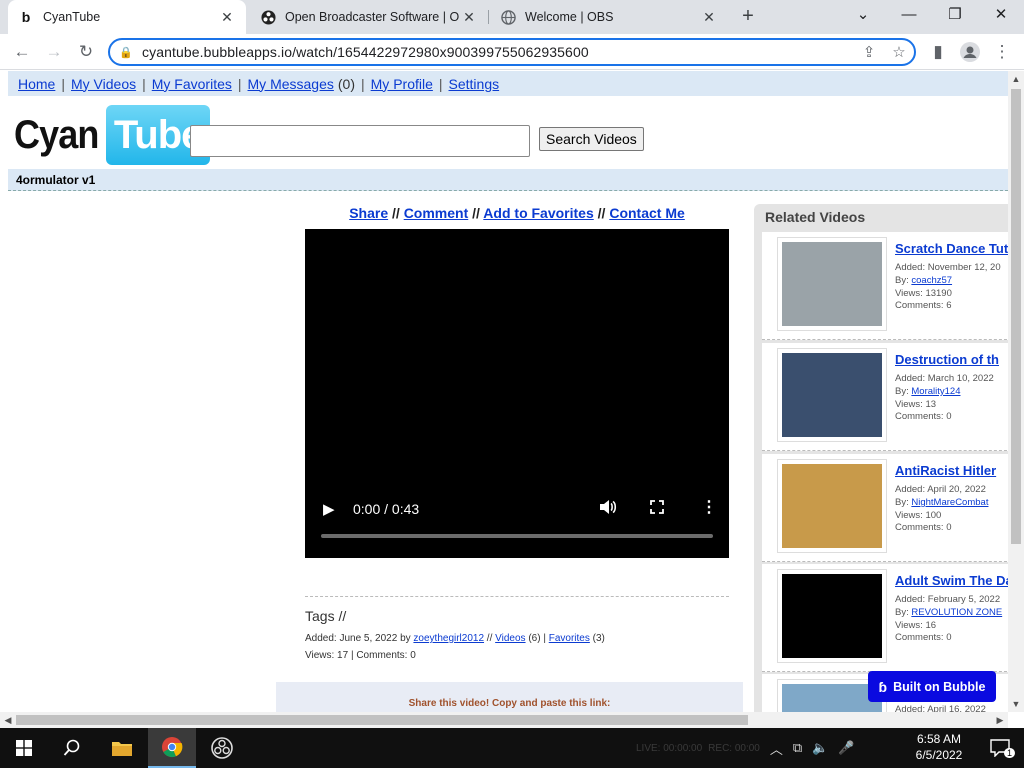  Describe the element at coordinates (951, 248) in the screenshot. I see `related-video-title: Scratch Dance Tut` at that location.